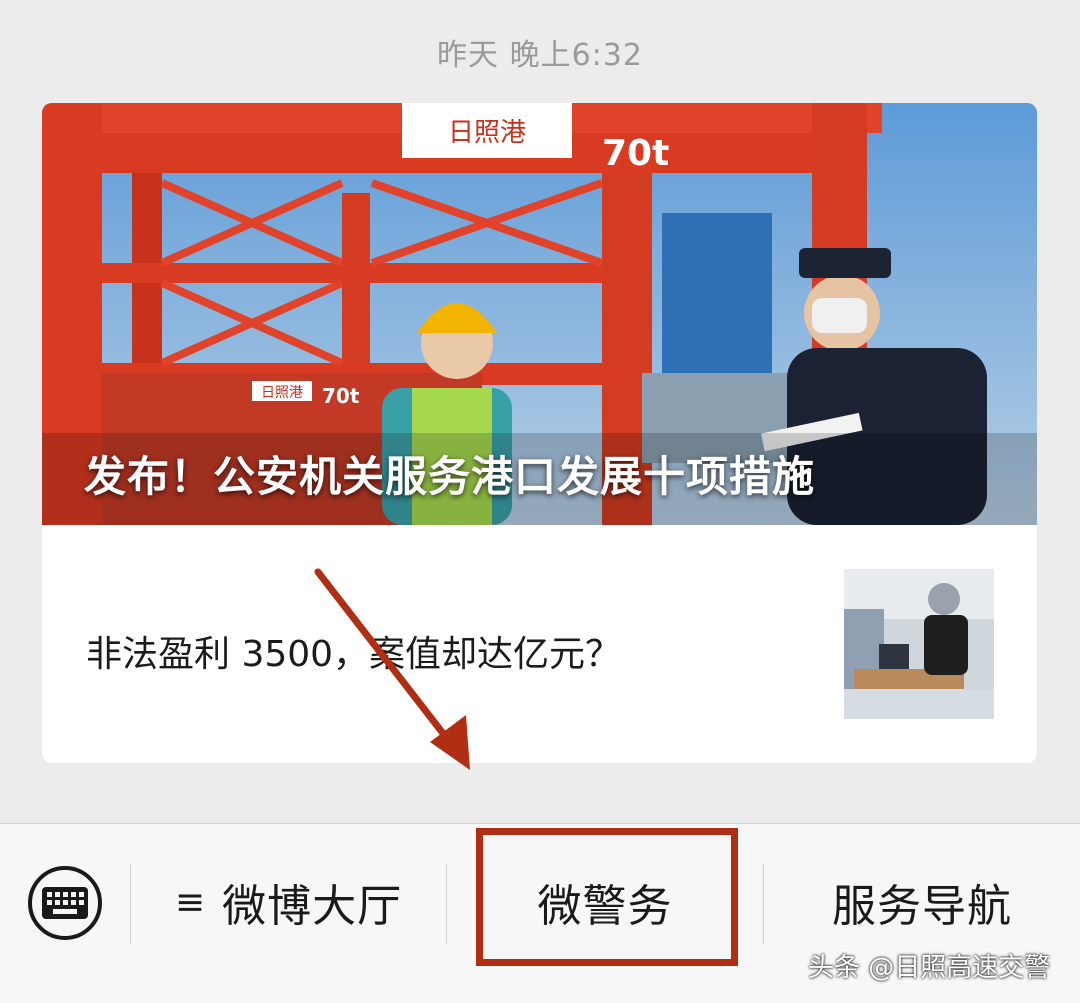  I want to click on hamburger-icon: ≡, so click(190, 902).